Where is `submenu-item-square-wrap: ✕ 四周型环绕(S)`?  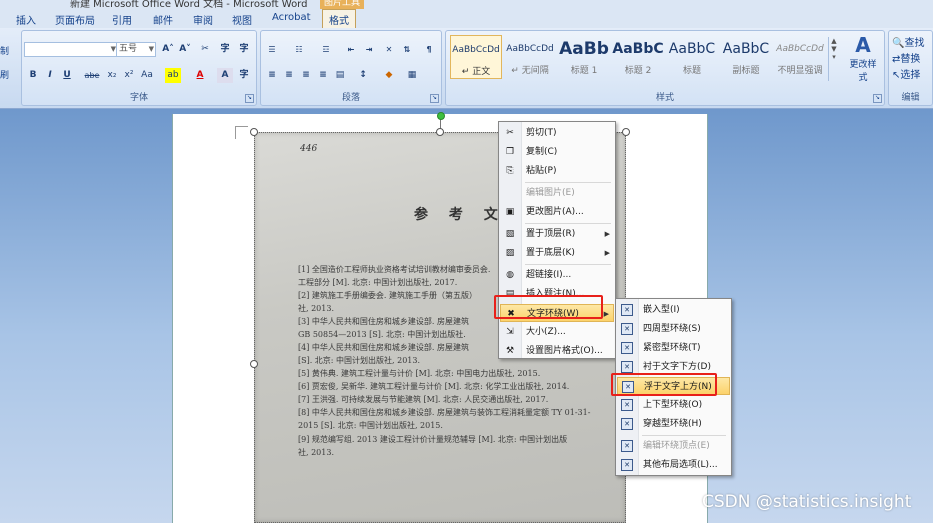 submenu-item-square-wrap: ✕ 四周型环绕(S) is located at coordinates (673, 329).